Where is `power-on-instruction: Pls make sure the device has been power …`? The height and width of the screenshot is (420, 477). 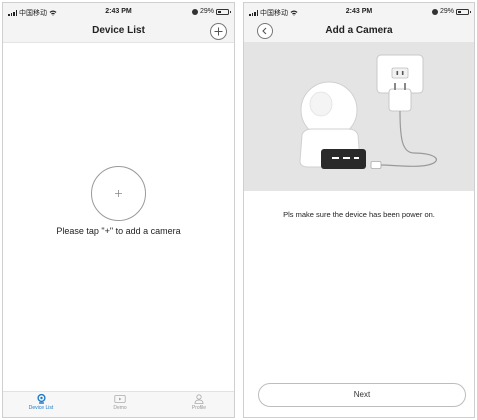
power-on-instruction: Pls make sure the device has been power … is located at coordinates (359, 214).